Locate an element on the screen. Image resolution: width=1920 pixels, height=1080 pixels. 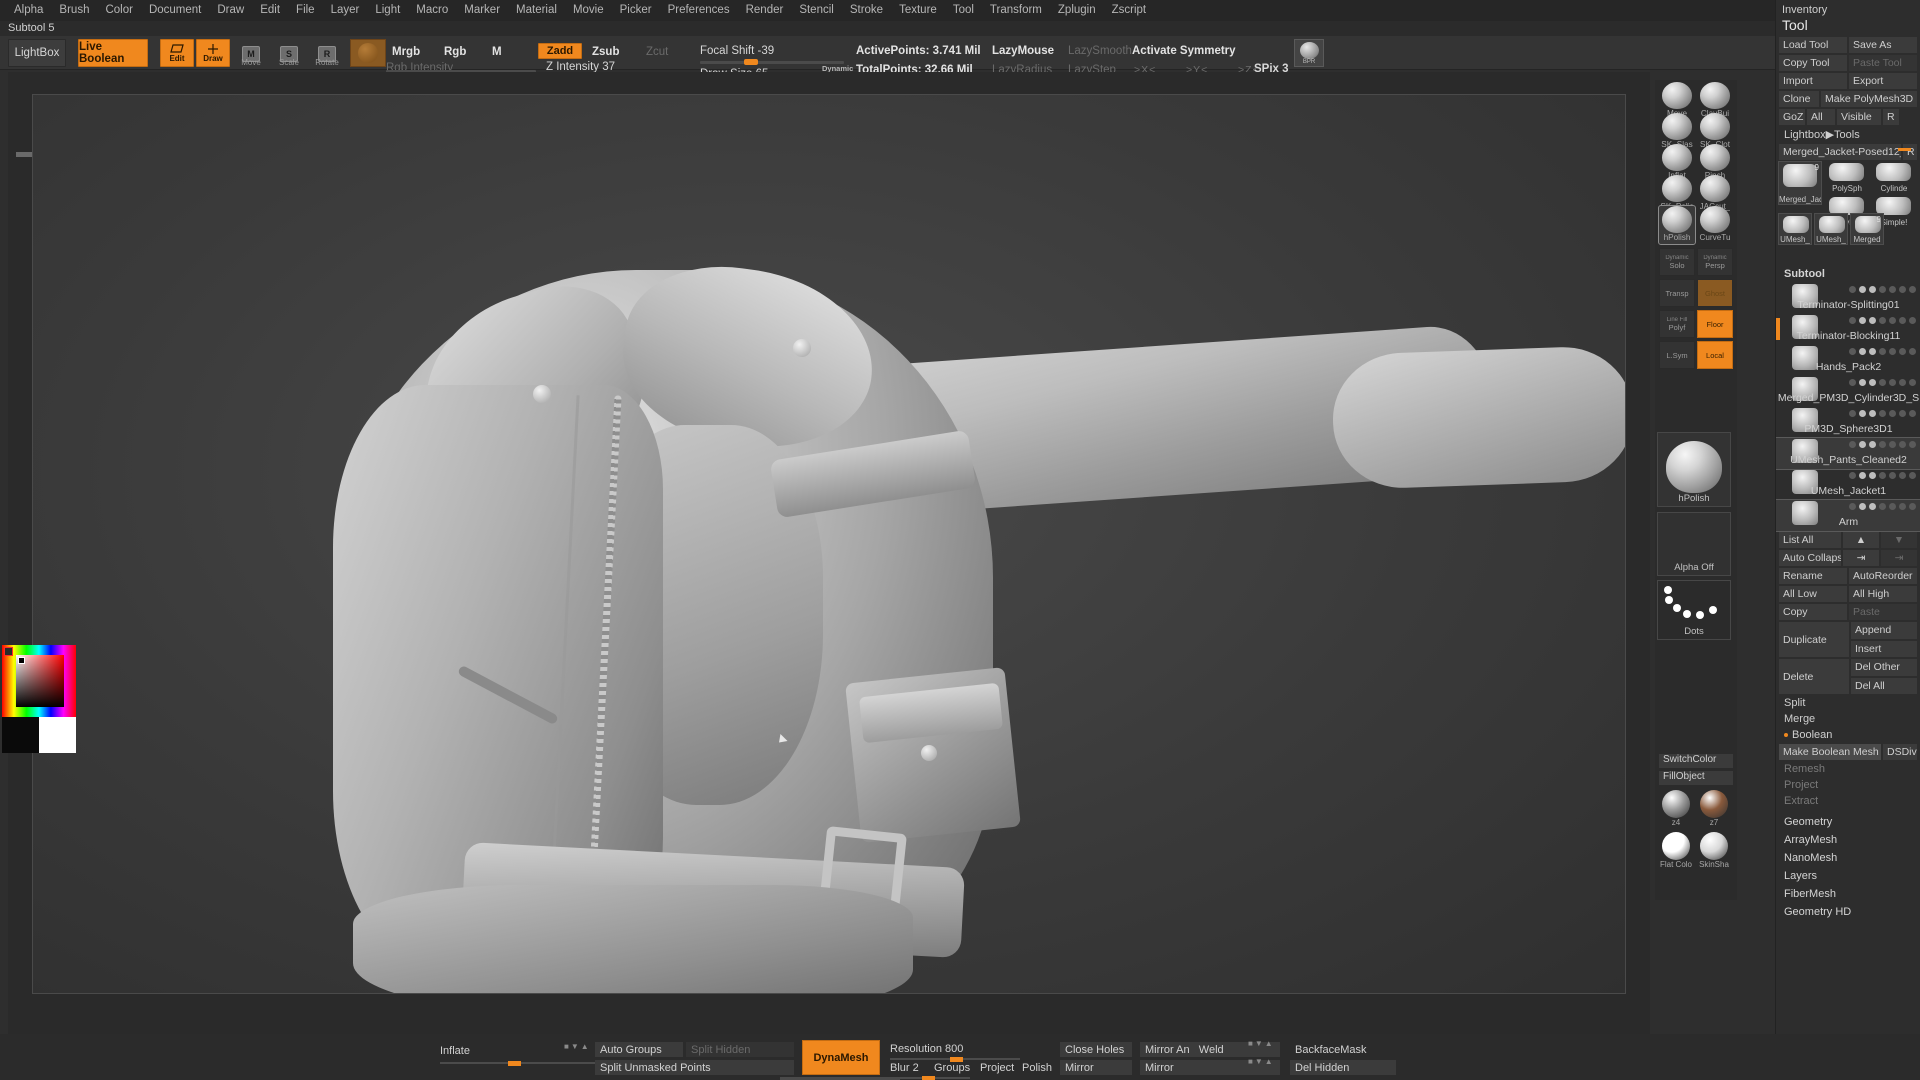
subtool-row: Terminator-Splitting01 is located at coordinates (1848, 298).